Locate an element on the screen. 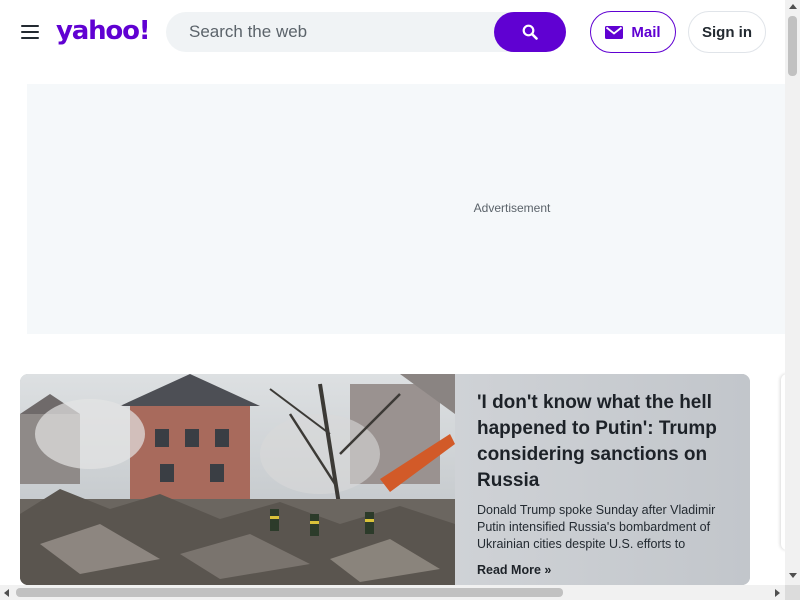  hamburger-menu-icon is located at coordinates (30, 32).